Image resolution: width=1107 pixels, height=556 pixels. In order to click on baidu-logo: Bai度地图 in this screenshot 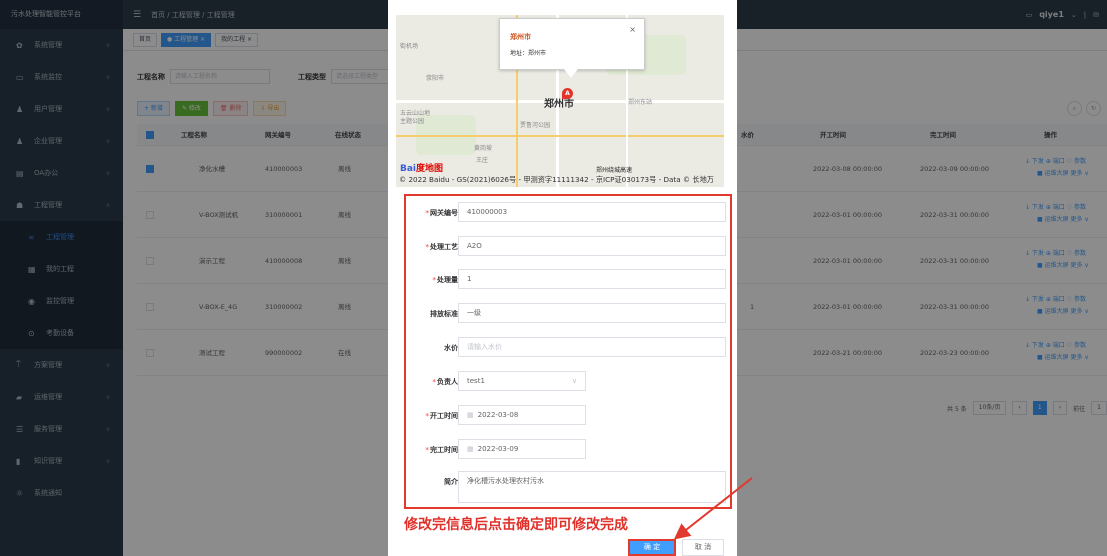, I will do `click(422, 169)`.